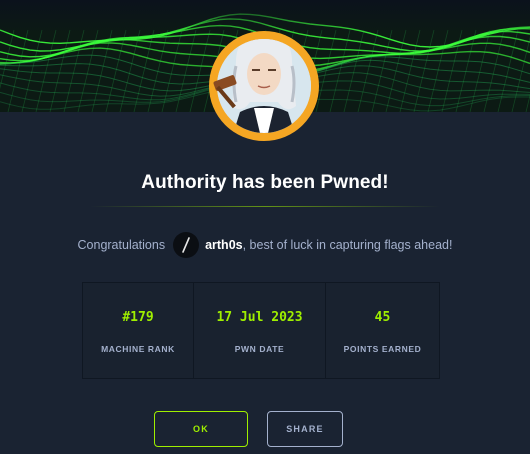 The height and width of the screenshot is (454, 530). I want to click on slash-icon, so click(186, 245).